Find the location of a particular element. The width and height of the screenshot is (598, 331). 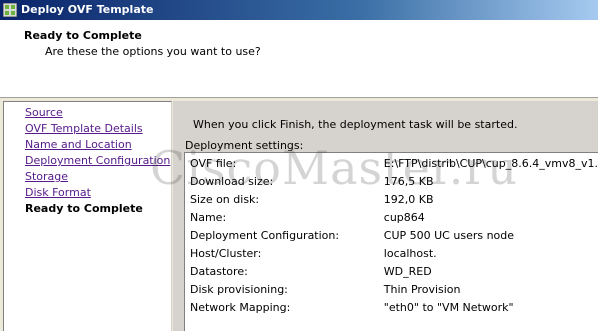

table-row: Disk provisioning: Thin Provision is located at coordinates (394, 290).